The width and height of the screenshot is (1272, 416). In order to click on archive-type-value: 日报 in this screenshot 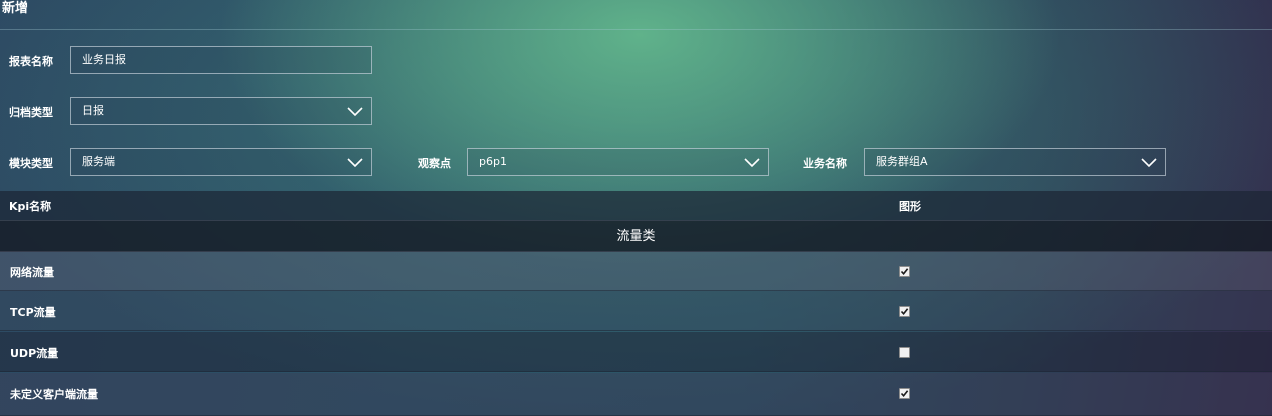, I will do `click(93, 110)`.